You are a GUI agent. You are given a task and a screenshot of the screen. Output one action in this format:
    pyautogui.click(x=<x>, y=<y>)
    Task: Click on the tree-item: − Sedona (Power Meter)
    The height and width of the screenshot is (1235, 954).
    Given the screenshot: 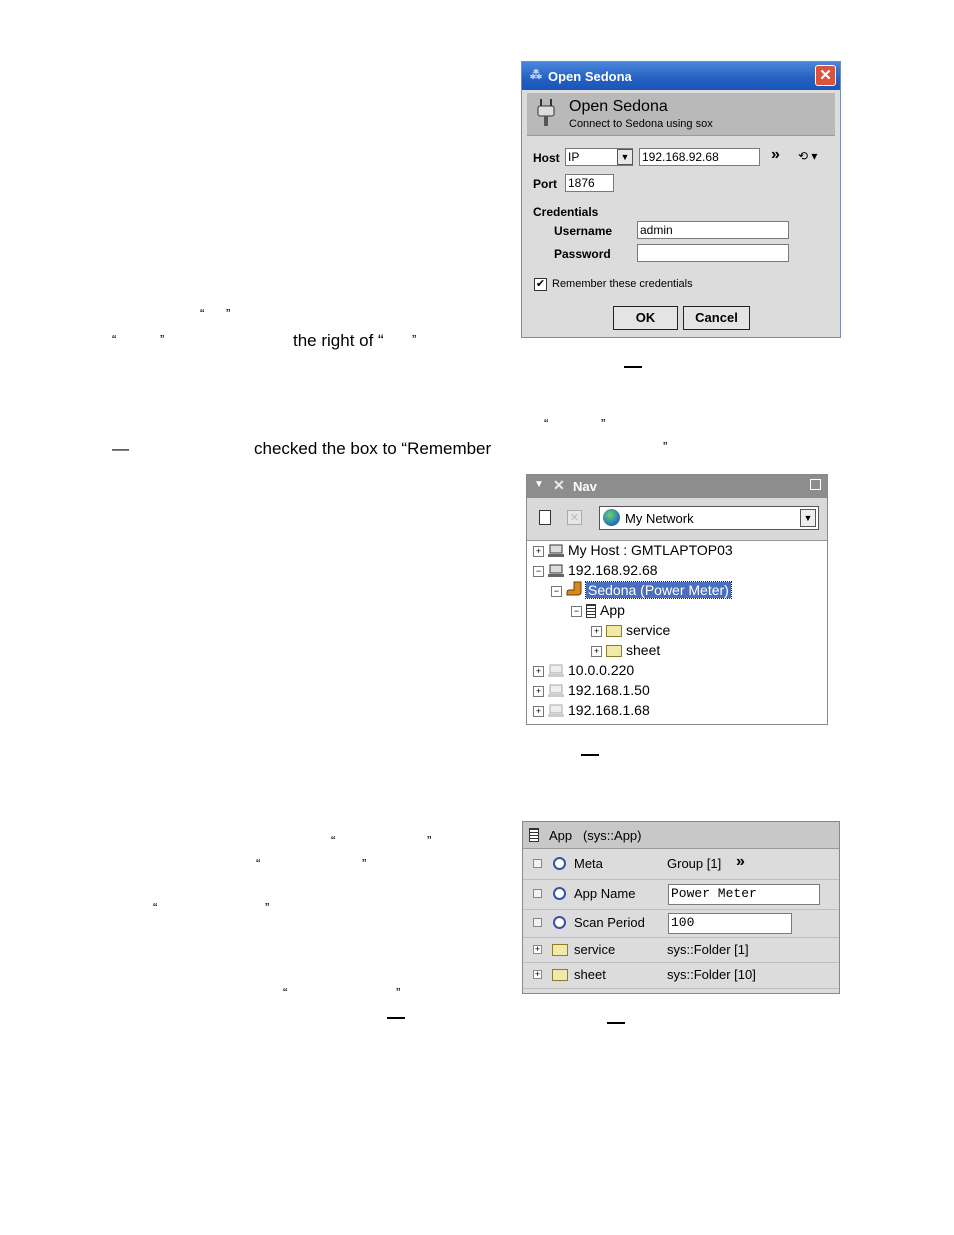 What is the action you would take?
    pyautogui.click(x=641, y=590)
    